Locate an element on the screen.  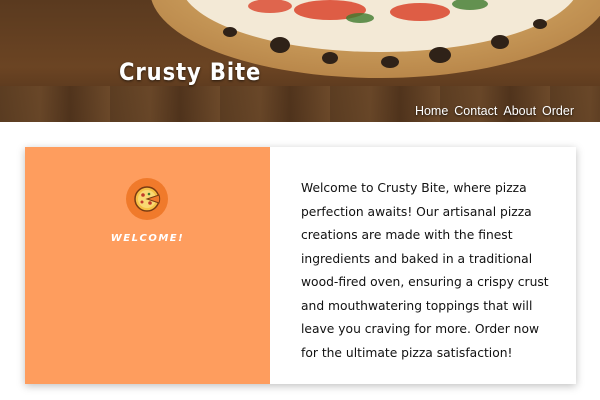
brand-logo: Crusty Bite is located at coordinates (190, 72).